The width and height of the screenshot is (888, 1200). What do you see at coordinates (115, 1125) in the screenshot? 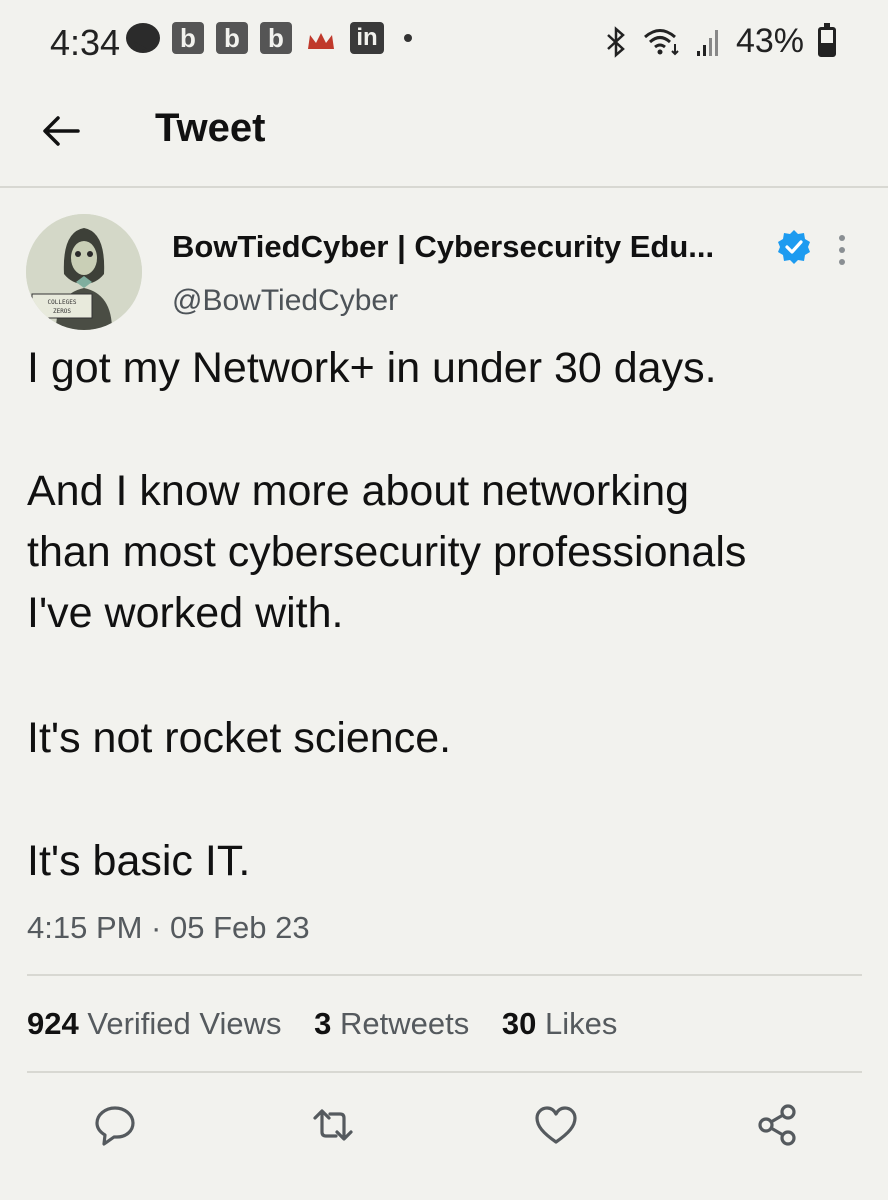
I see `reply-icon` at bounding box center [115, 1125].